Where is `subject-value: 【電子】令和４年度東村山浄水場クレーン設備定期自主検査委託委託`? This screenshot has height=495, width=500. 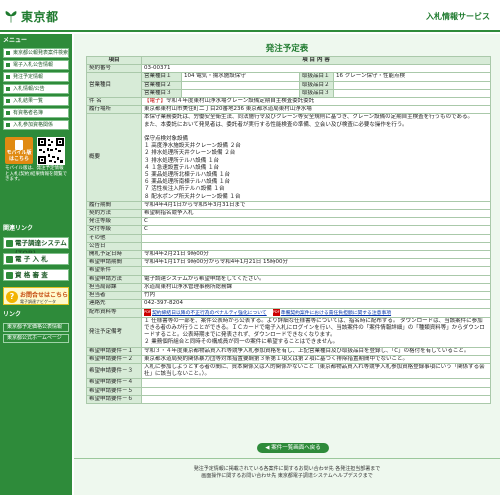
subject-value: 【電子】令和４年度東村山浄水場クレーン設備定期自主検査委託委託 is located at coordinates (316, 102).